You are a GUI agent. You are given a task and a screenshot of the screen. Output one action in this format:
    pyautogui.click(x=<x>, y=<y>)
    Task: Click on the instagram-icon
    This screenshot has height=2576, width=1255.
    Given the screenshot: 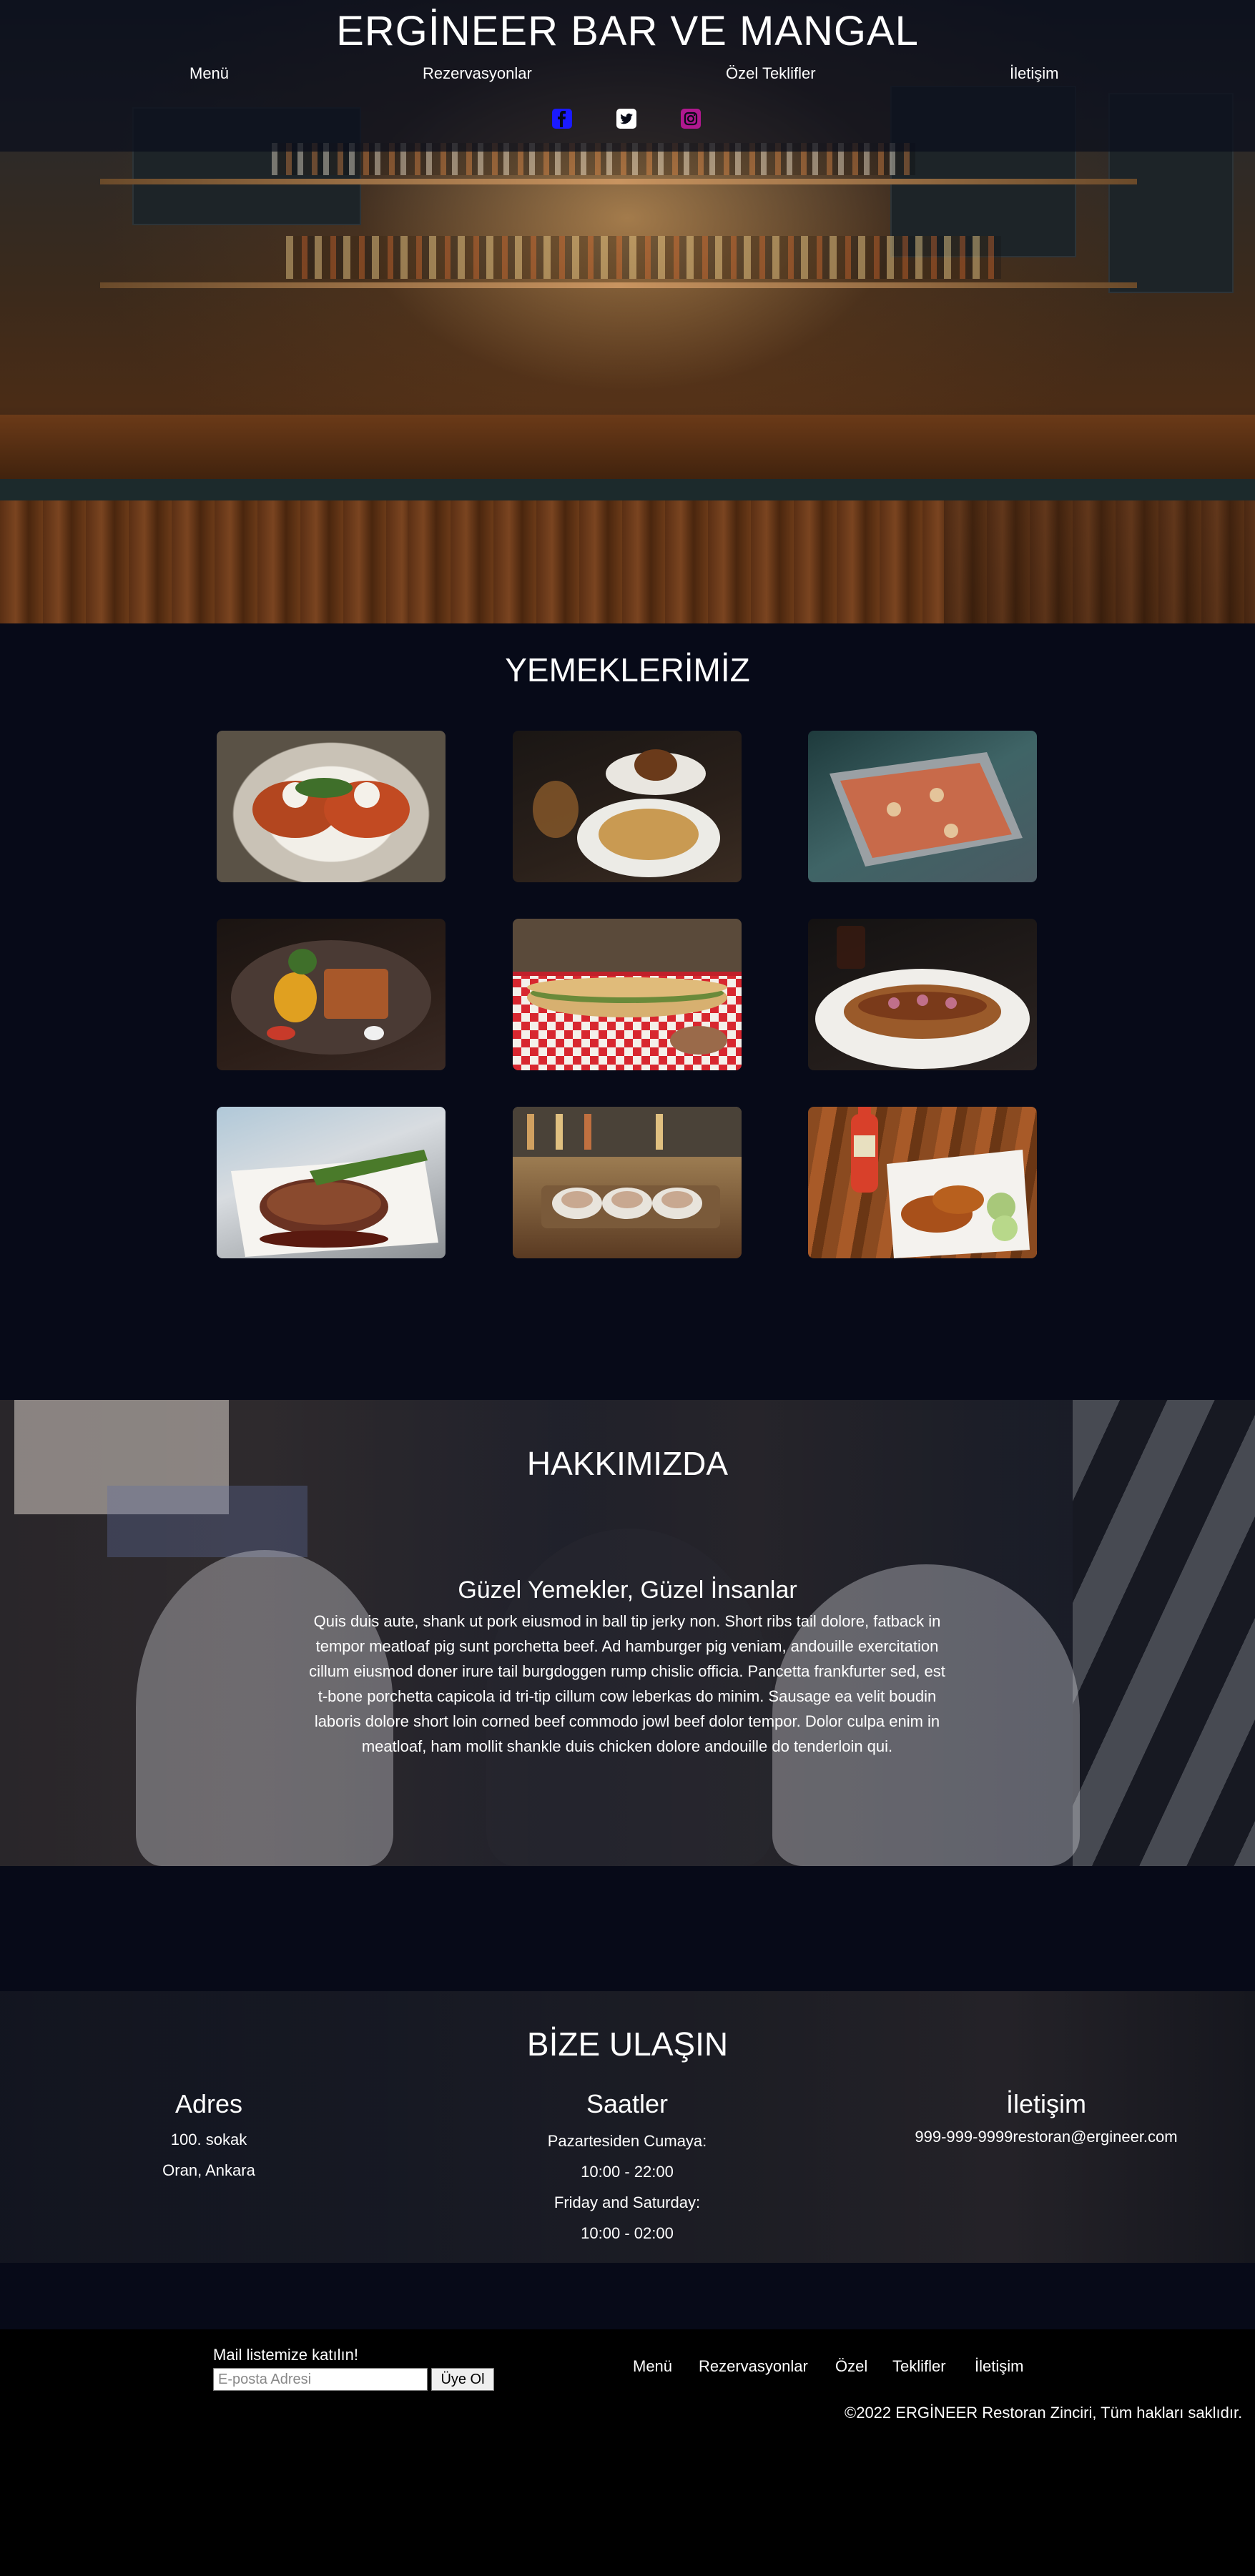 What is the action you would take?
    pyautogui.click(x=691, y=118)
    